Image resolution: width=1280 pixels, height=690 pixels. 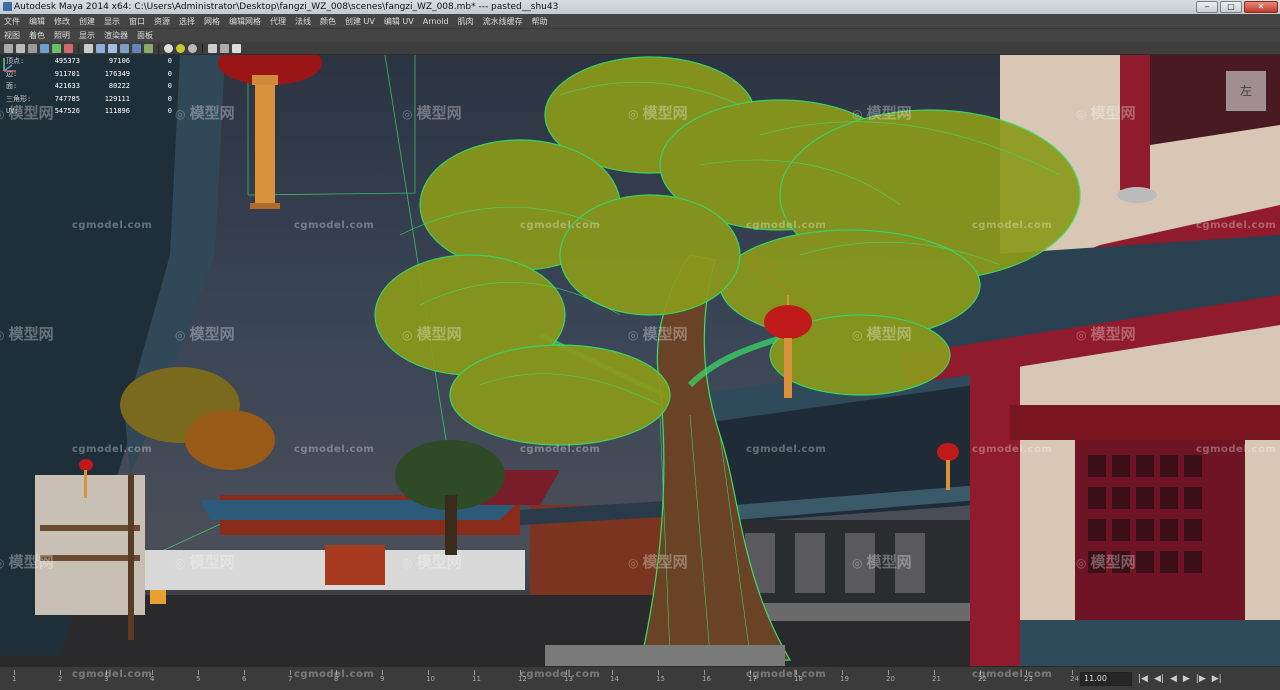 I want to click on timeline-tick-label: 15, so click(x=660, y=679).